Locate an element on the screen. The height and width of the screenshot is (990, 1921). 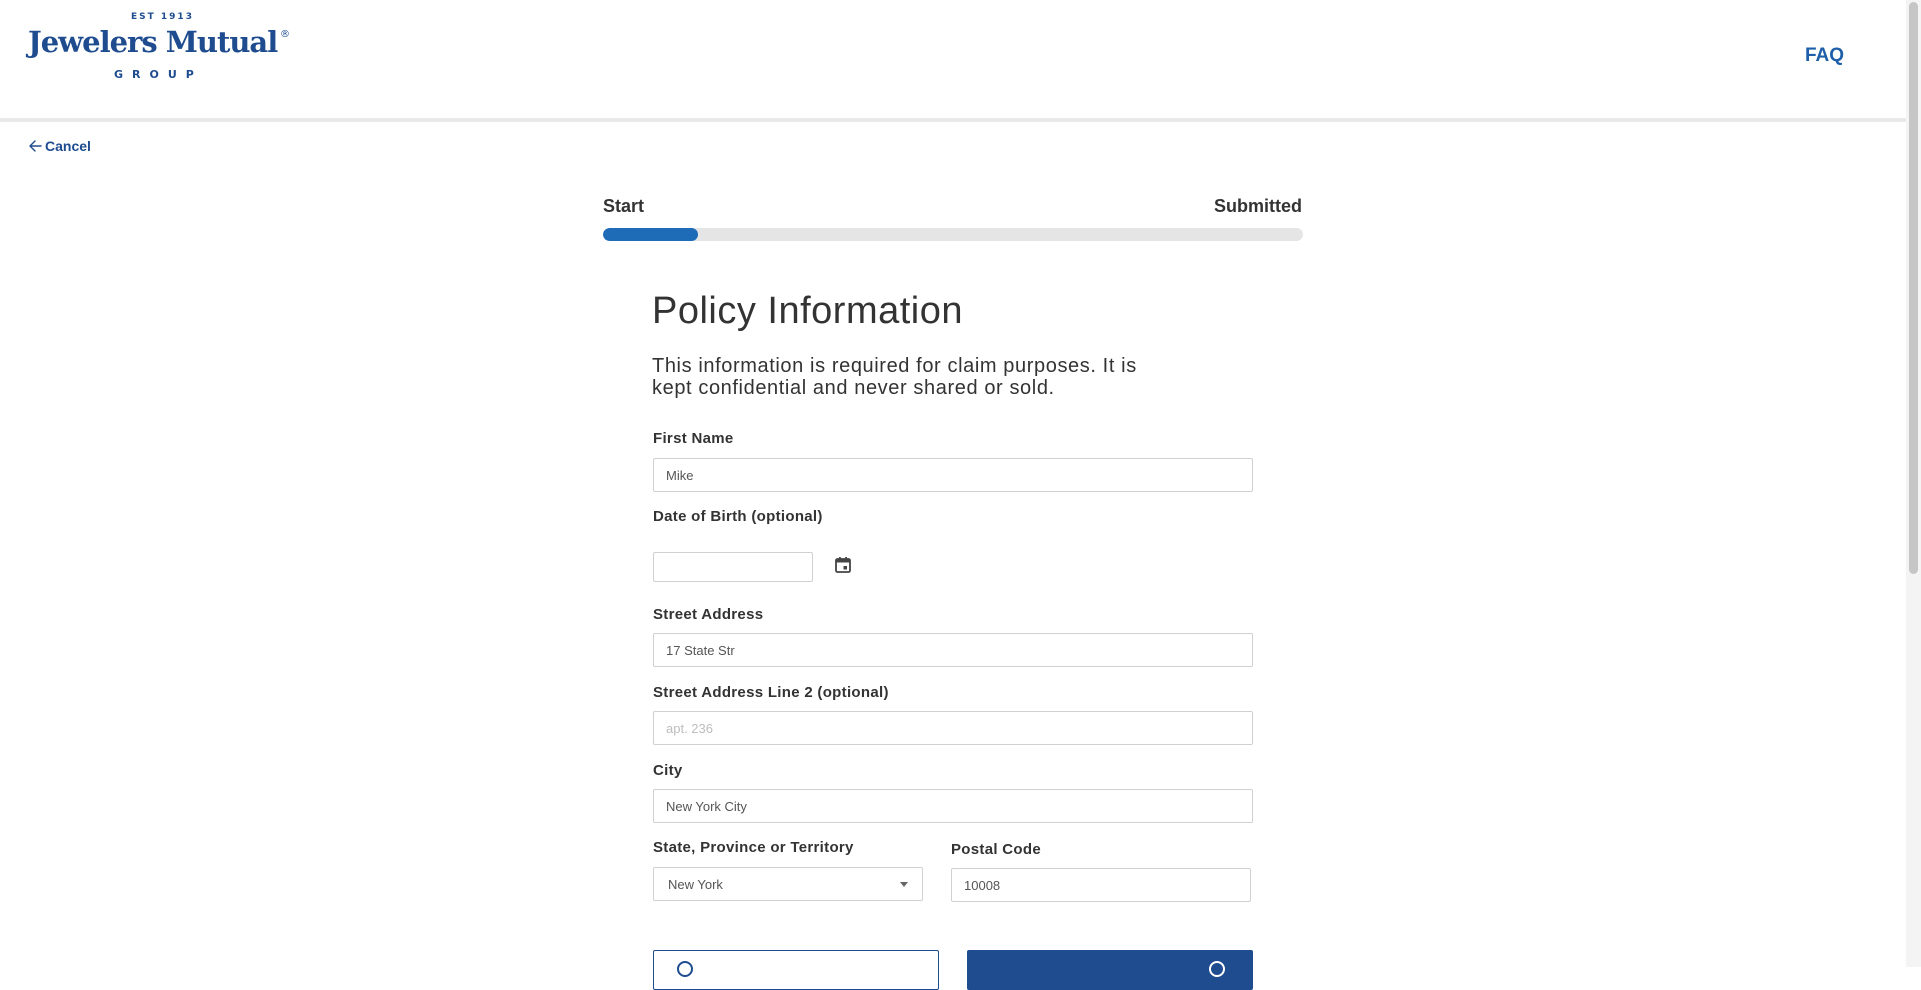
progress-end-label: Submitted is located at coordinates (1258, 206).